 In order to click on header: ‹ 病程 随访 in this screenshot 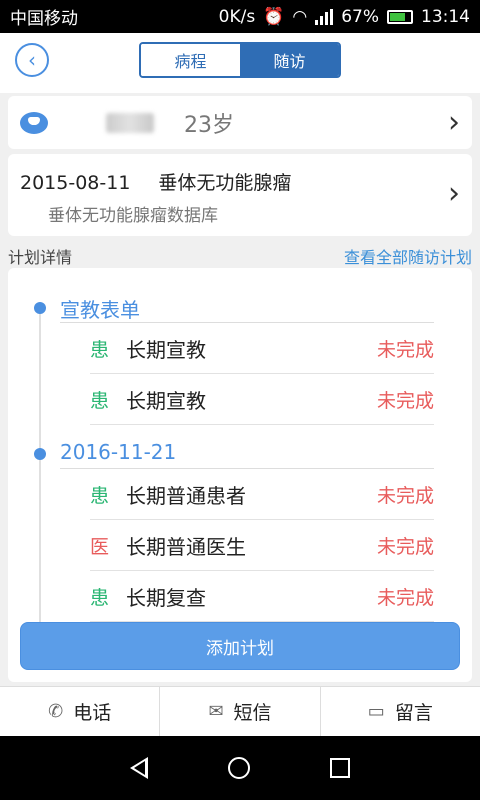, I will do `click(240, 63)`.